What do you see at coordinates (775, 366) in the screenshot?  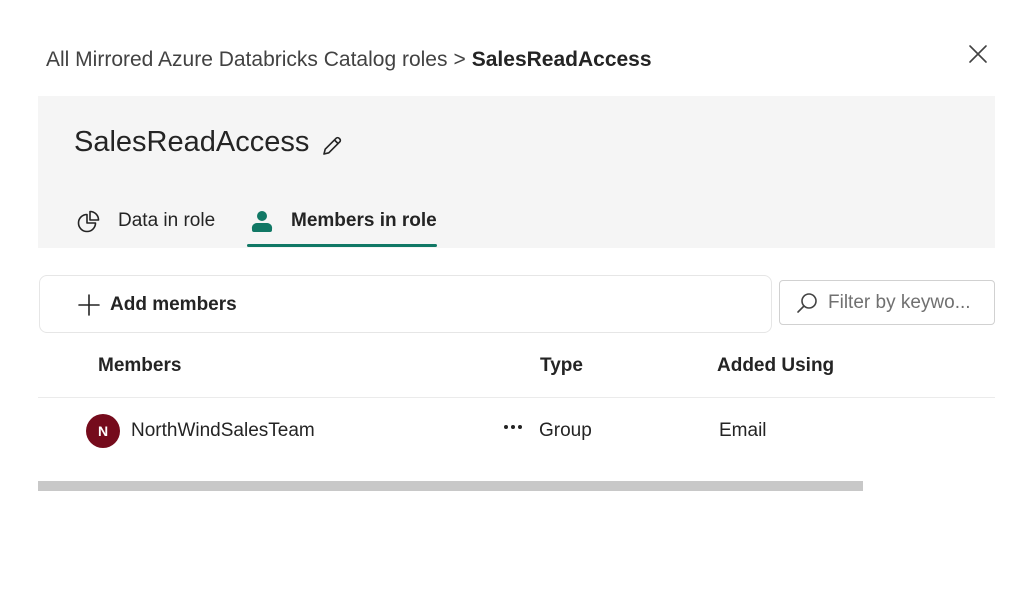 I see `column-header-added-using: Added Using` at bounding box center [775, 366].